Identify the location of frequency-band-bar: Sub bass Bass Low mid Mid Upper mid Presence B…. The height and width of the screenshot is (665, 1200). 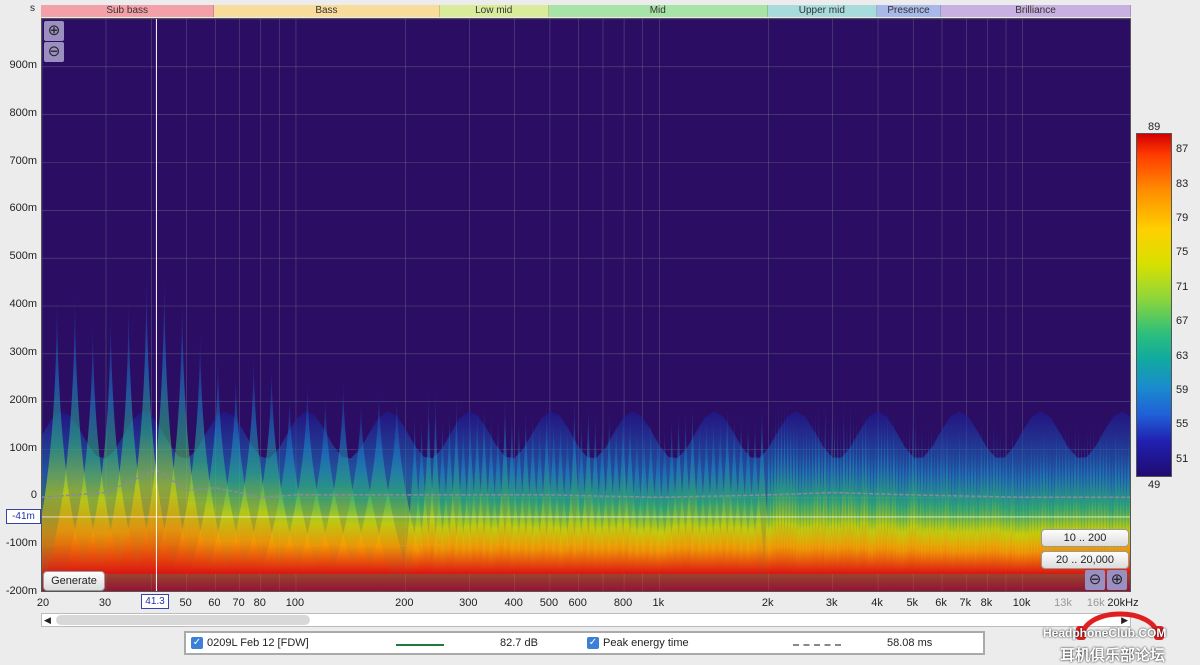
(586, 11).